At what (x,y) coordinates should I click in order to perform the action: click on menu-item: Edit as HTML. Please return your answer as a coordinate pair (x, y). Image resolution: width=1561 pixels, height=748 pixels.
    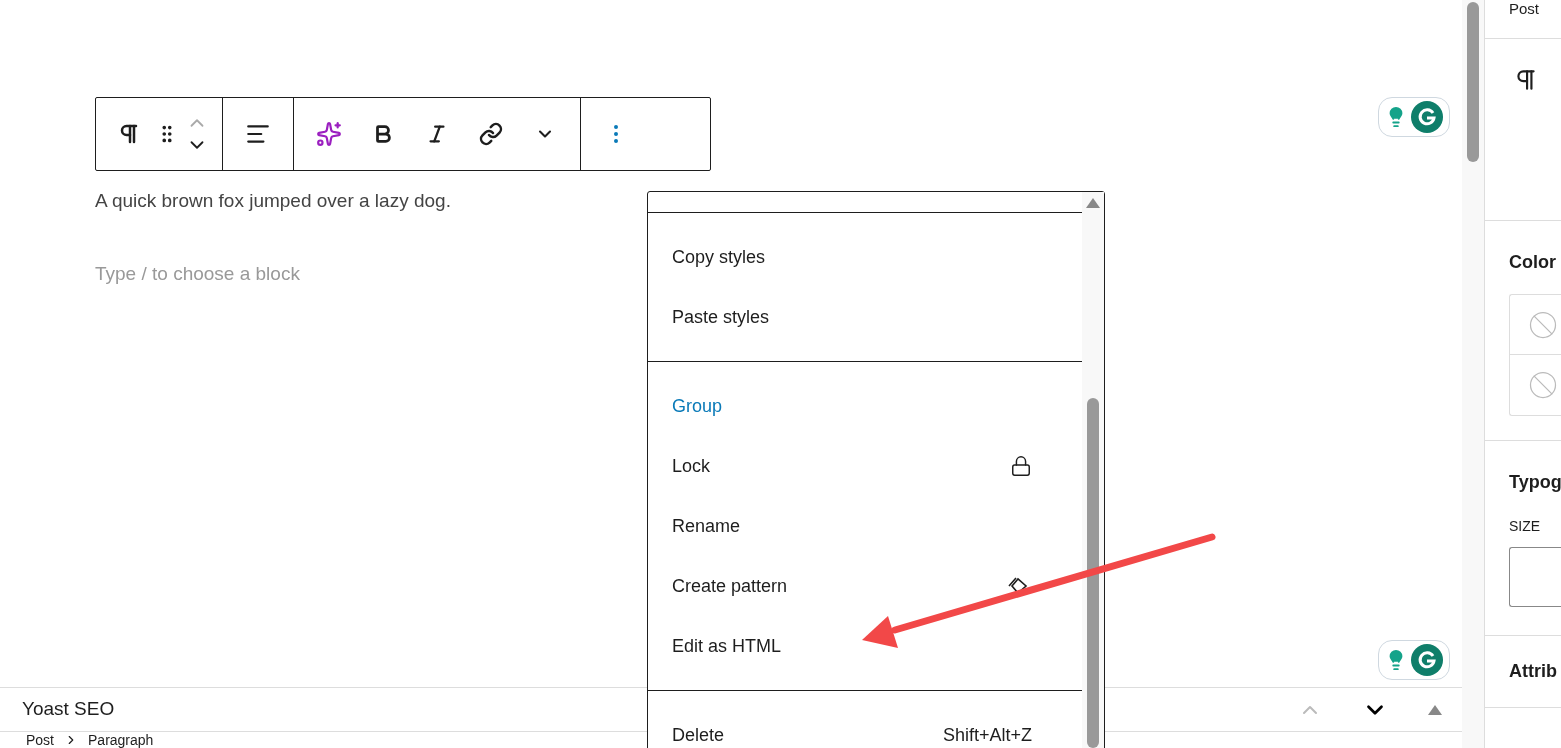
    Looking at the image, I should click on (865, 646).